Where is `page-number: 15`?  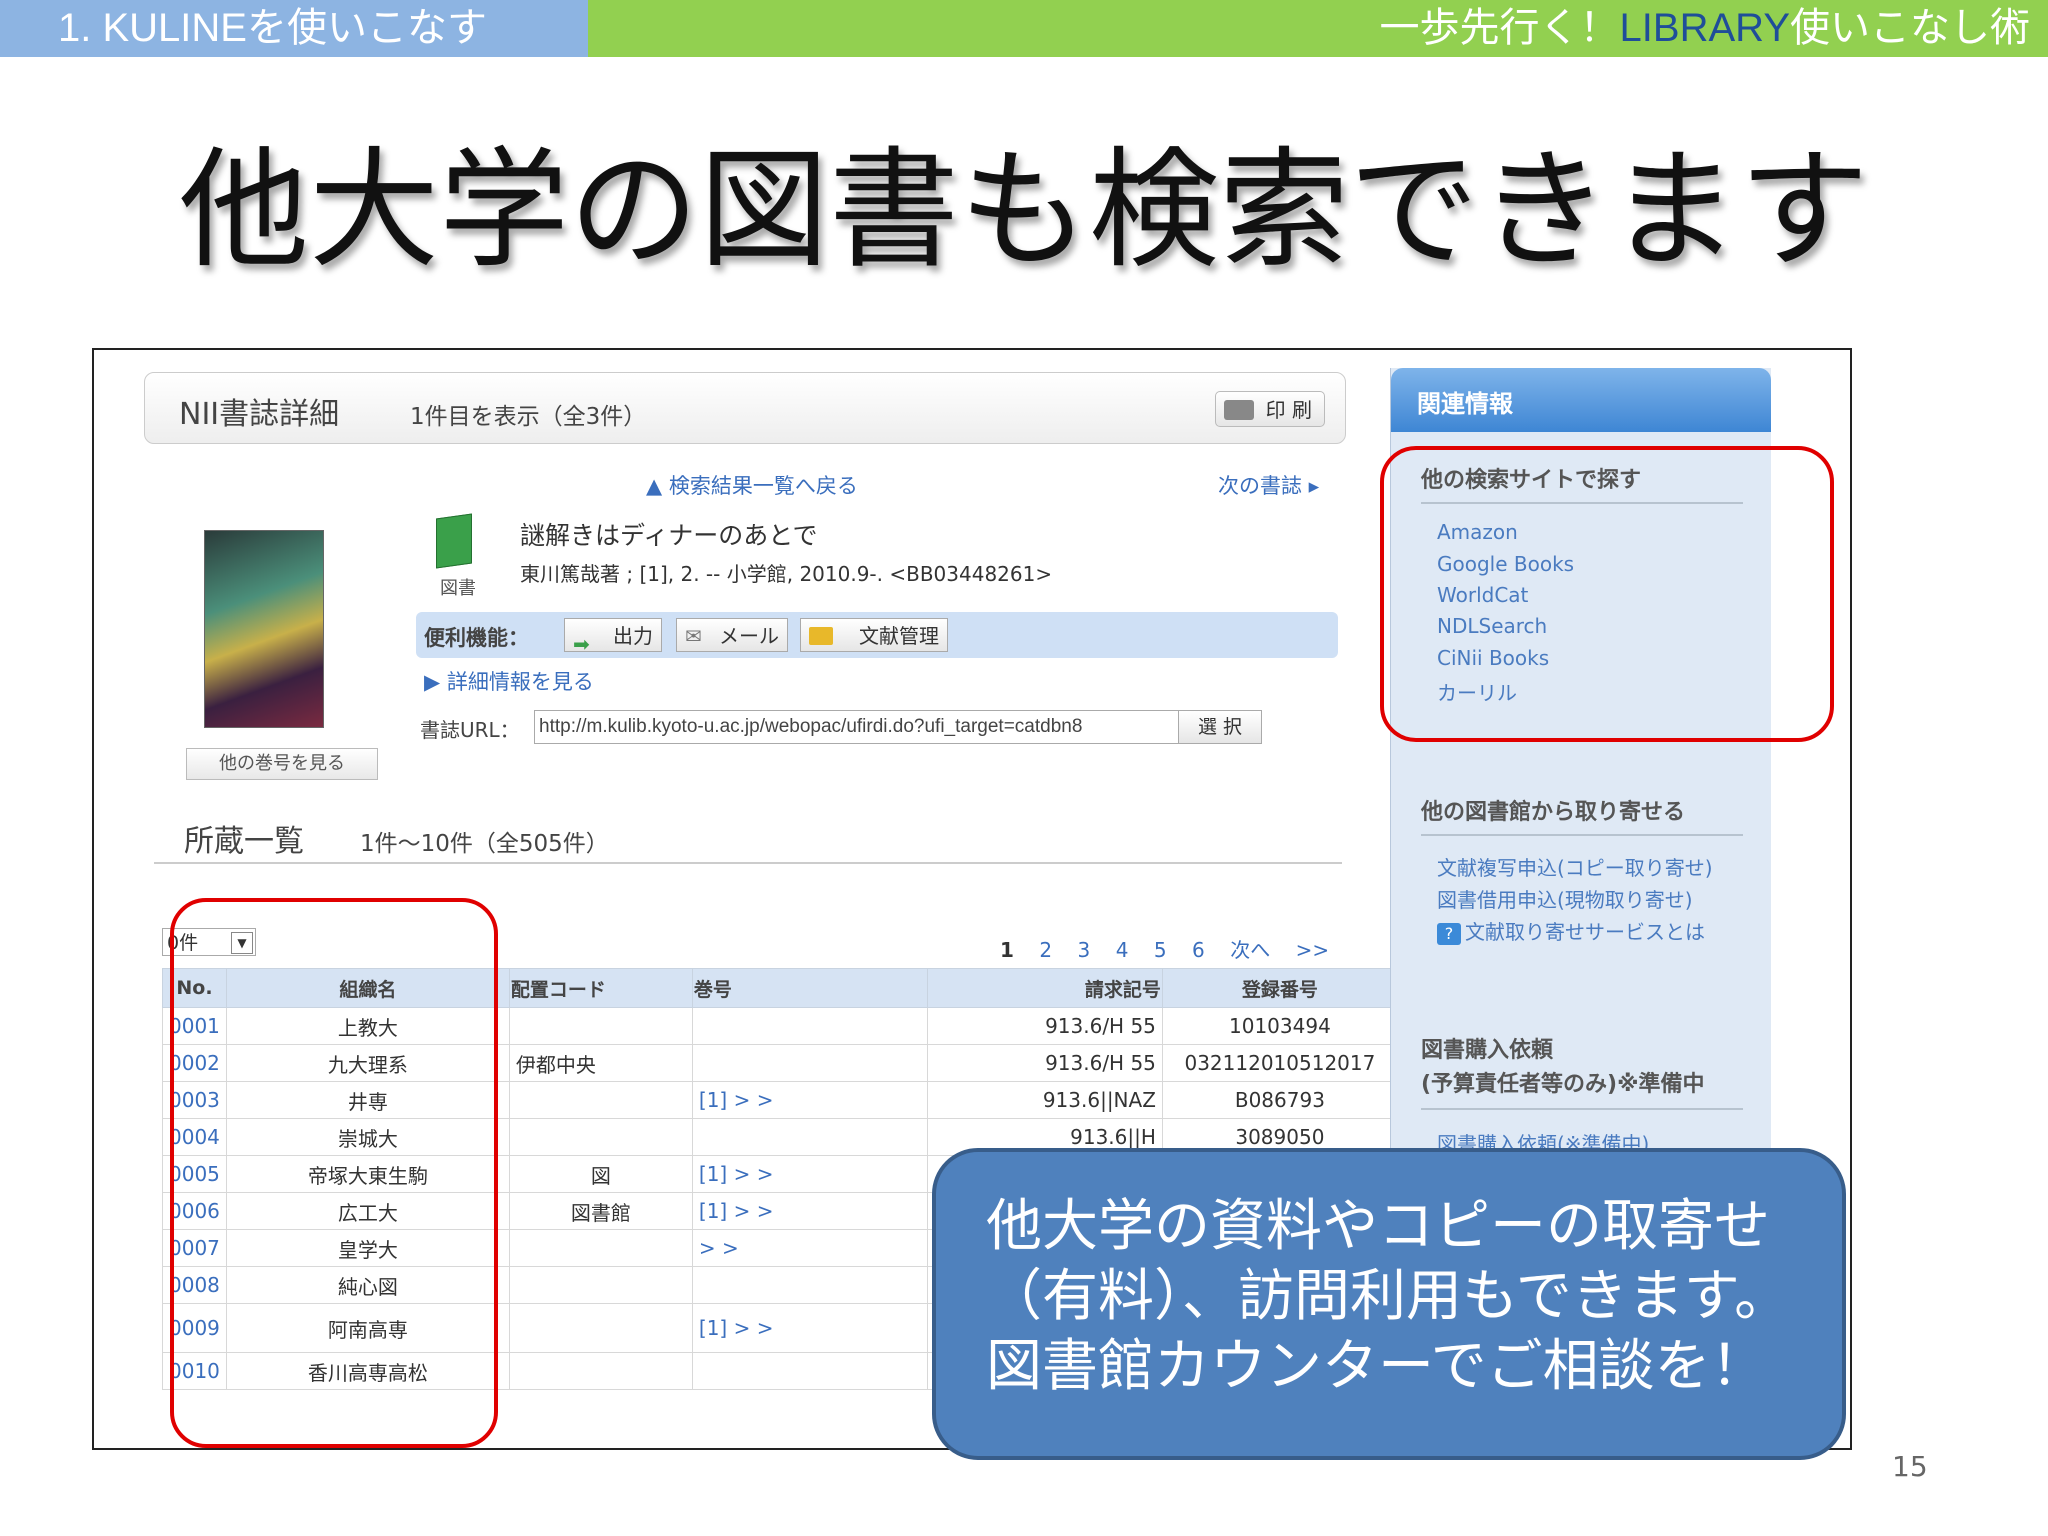
page-number: 15 is located at coordinates (1910, 1466).